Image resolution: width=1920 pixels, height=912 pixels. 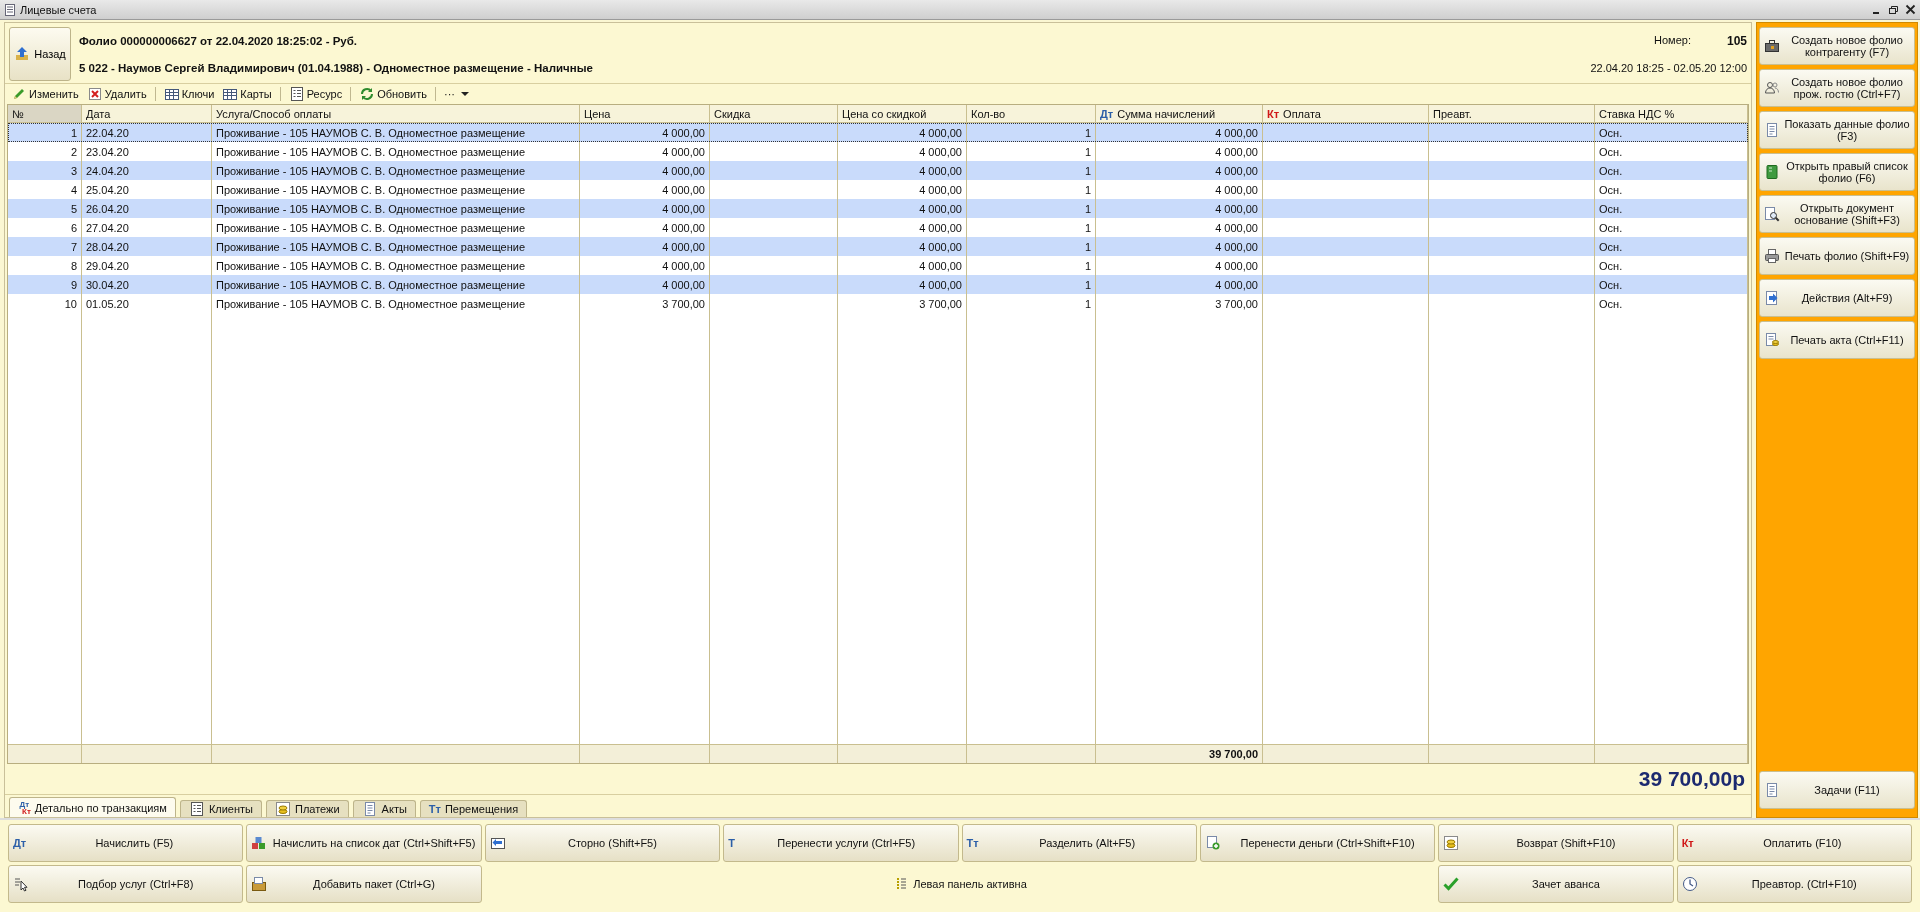 I want to click on table-row: 3 24.04.20 Проживание - 105 НАУМОВ С. В. Одноместное размещение 4 000,00 4 000,00 1 4 000,00 Осн., so click(x=878, y=170).